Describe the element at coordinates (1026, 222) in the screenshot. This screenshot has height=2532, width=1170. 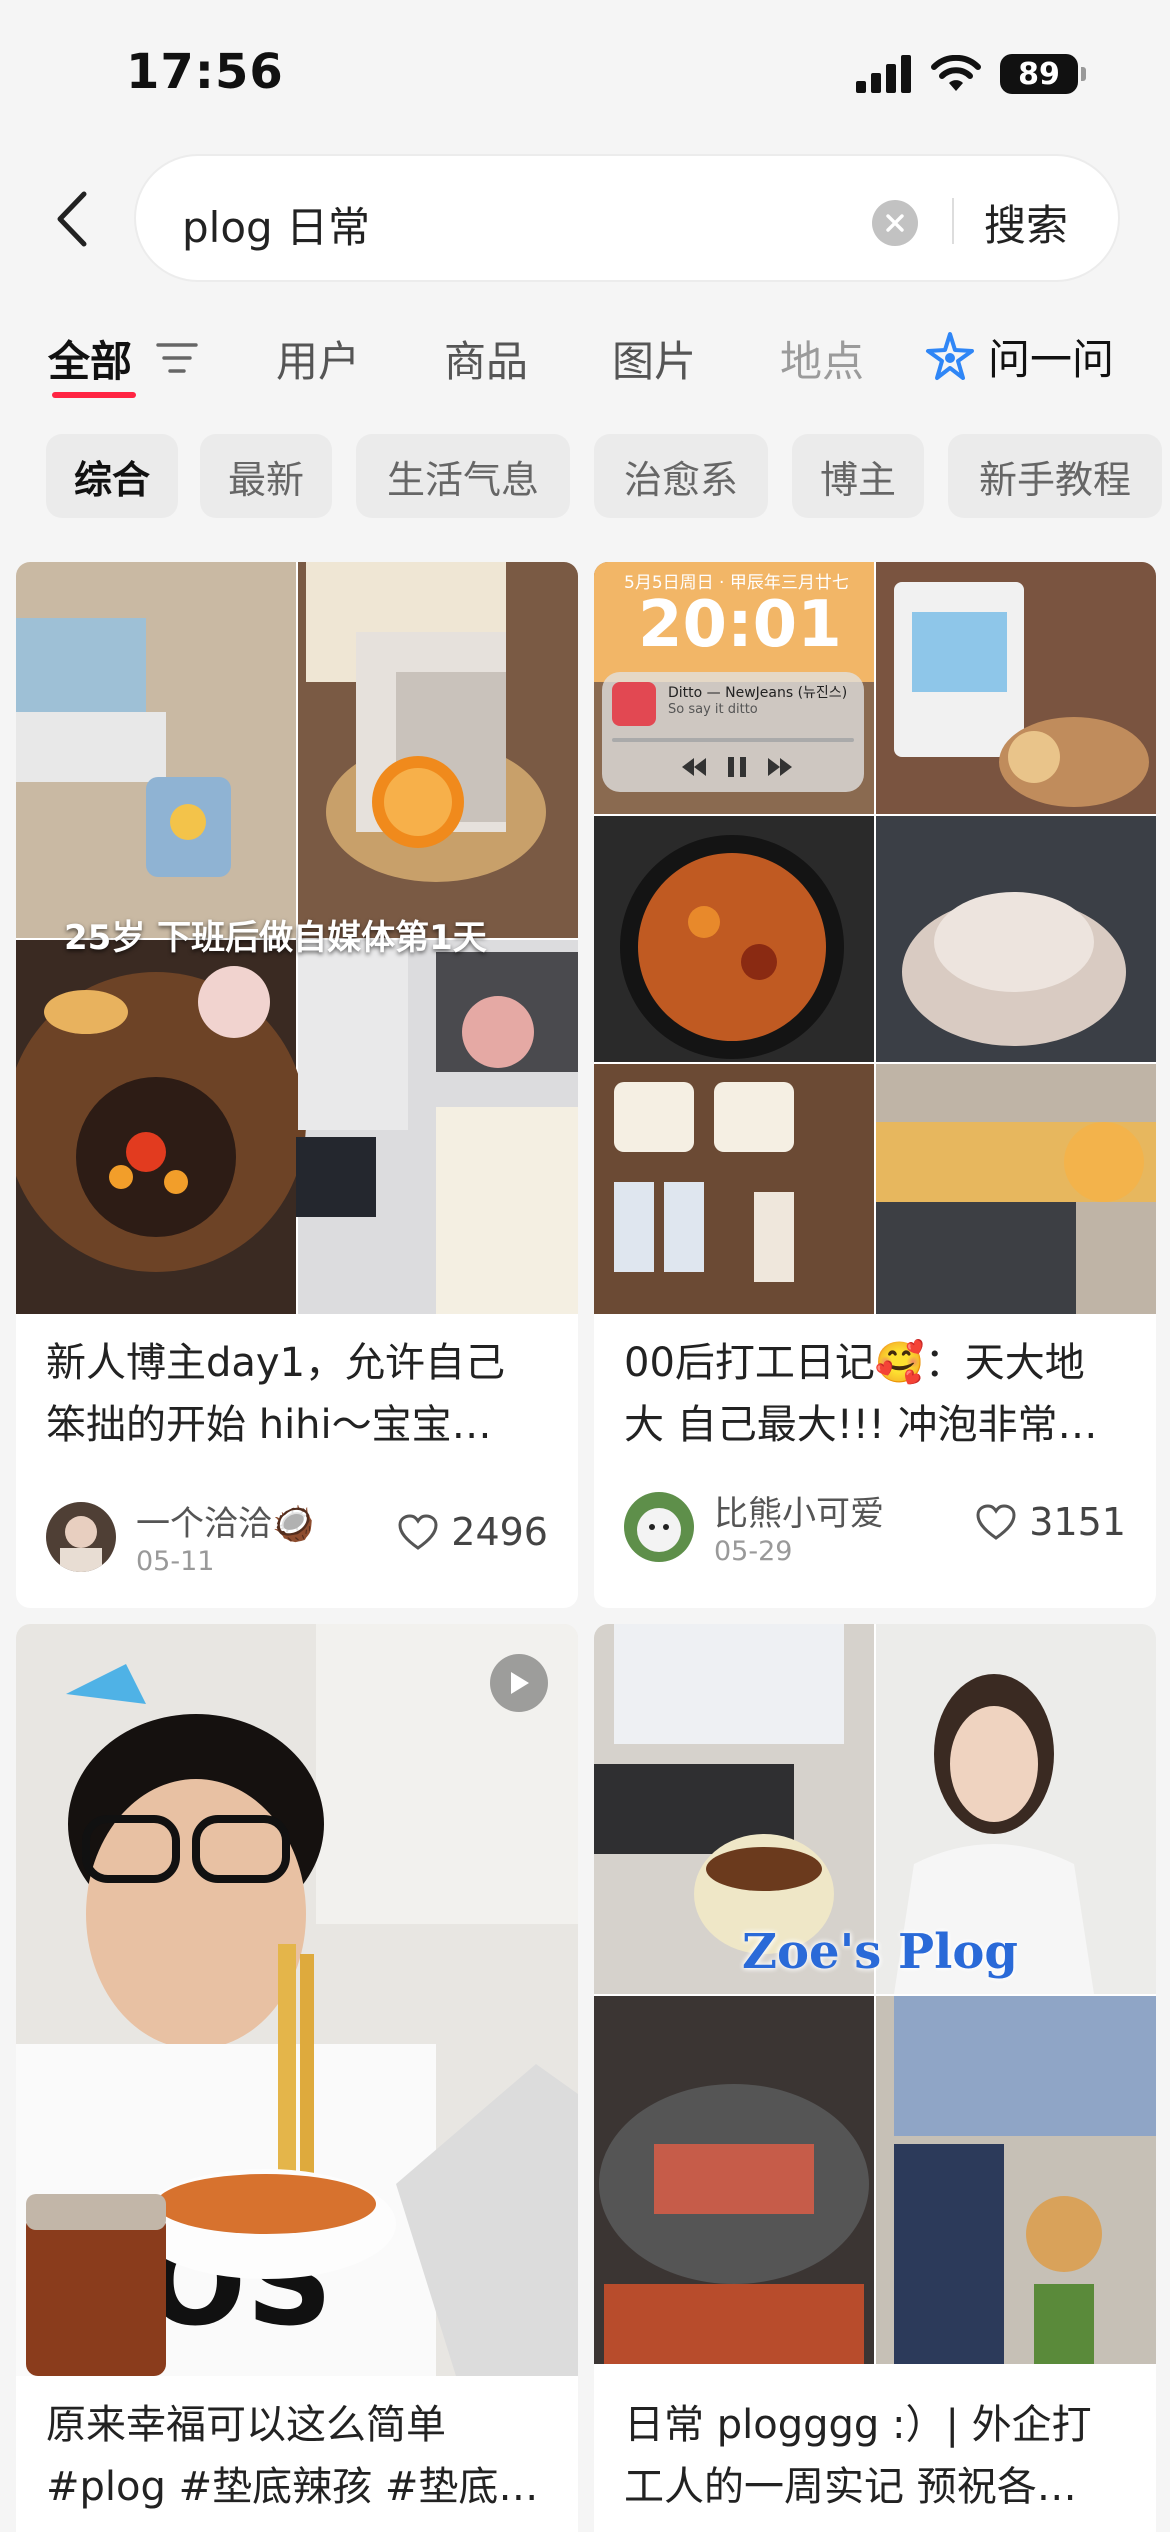
I see `search-button: 搜索` at that location.